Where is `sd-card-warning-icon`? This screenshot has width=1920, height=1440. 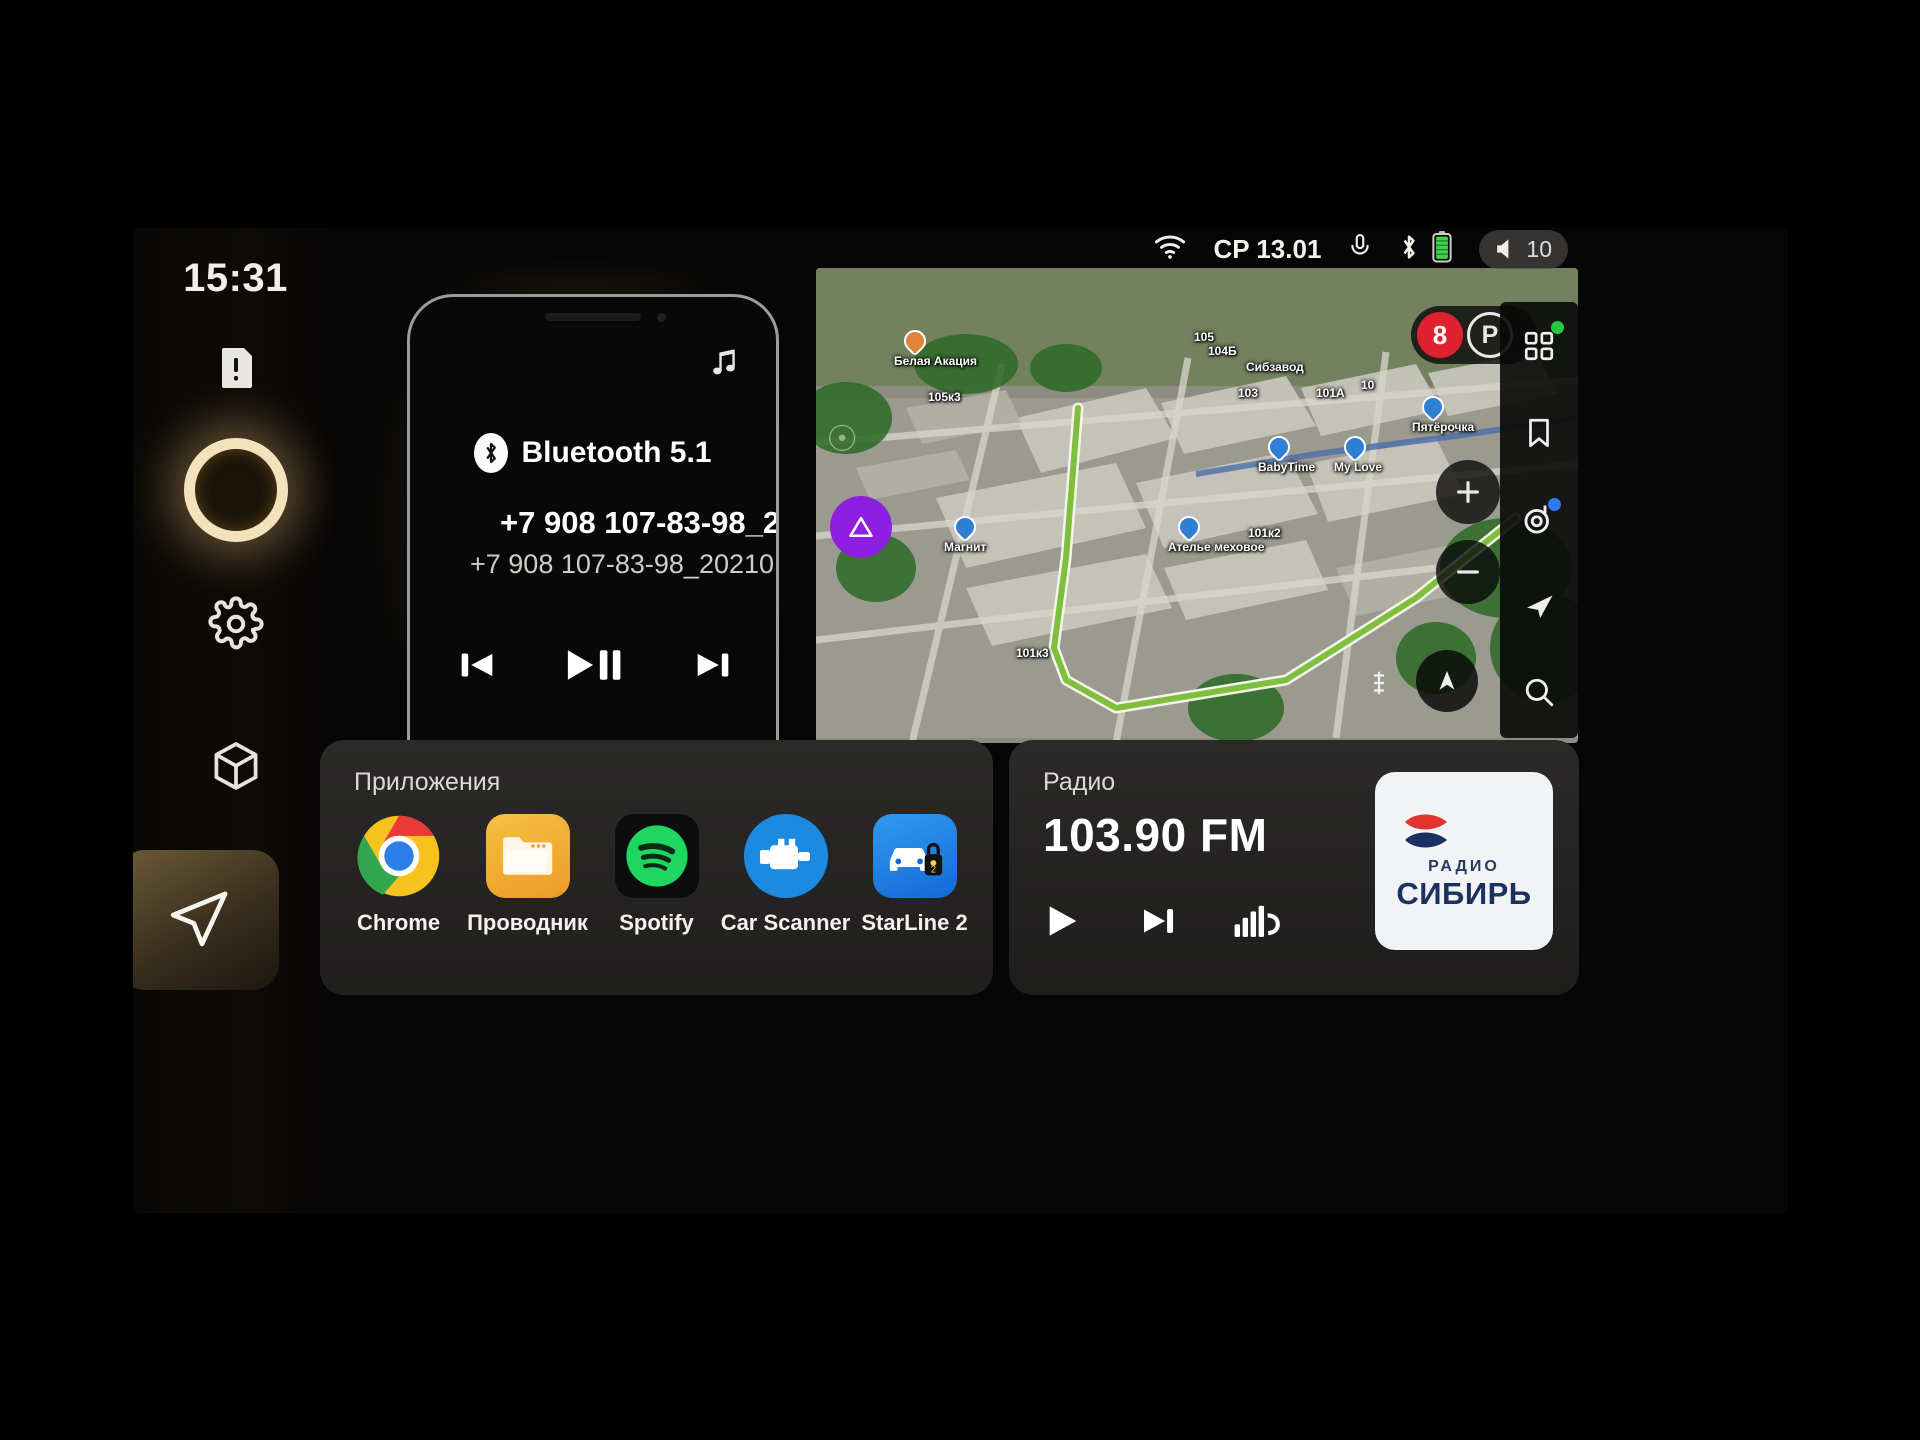
sd-card-warning-icon is located at coordinates (236, 367).